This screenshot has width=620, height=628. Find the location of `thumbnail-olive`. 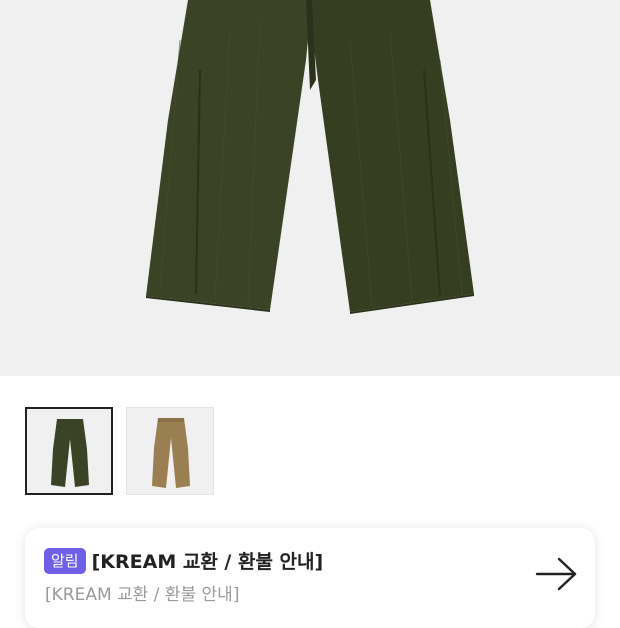

thumbnail-olive is located at coordinates (69, 451).